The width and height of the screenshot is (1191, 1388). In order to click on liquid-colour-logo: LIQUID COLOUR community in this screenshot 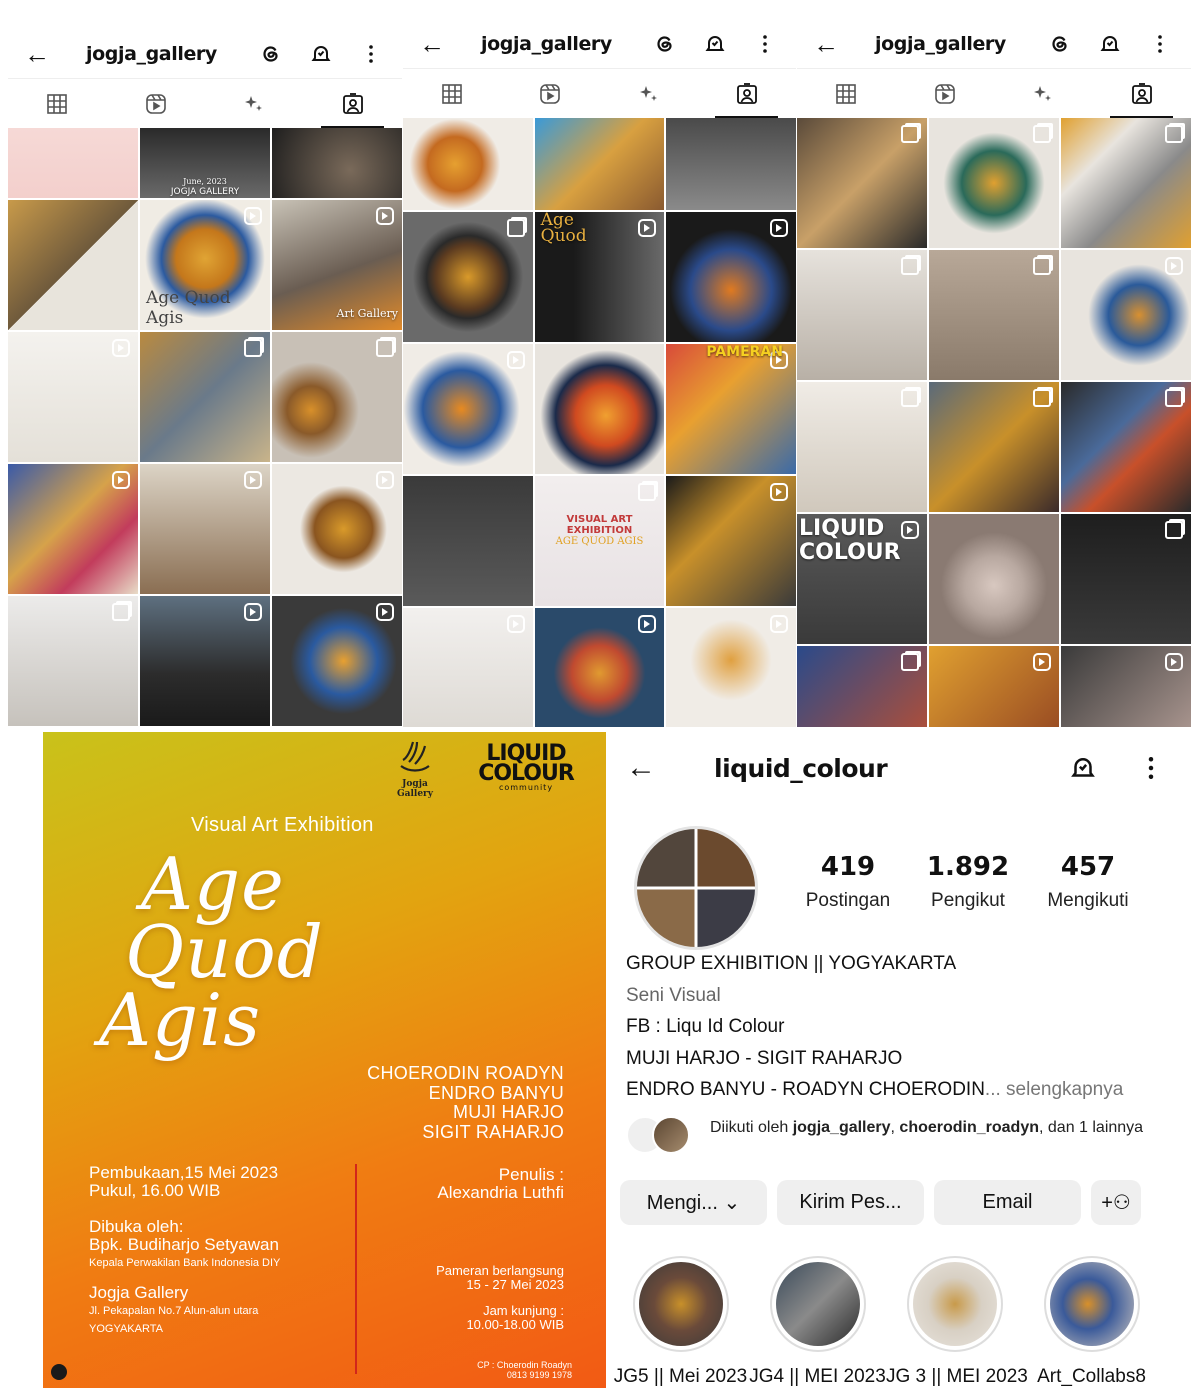, I will do `click(526, 766)`.